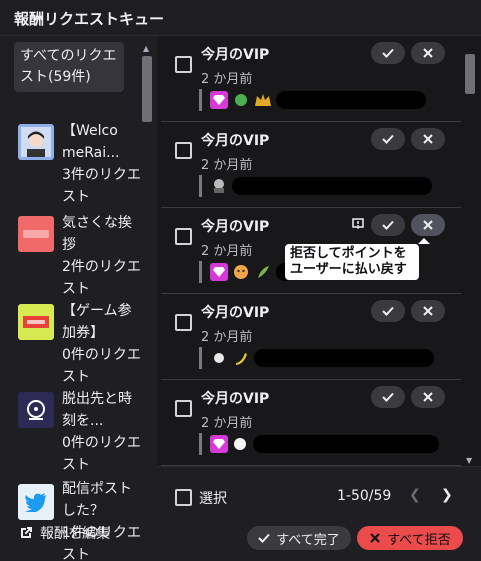 This screenshot has width=481, height=561. What do you see at coordinates (219, 358) in the screenshot?
I see `sparkle-emote-icon` at bounding box center [219, 358].